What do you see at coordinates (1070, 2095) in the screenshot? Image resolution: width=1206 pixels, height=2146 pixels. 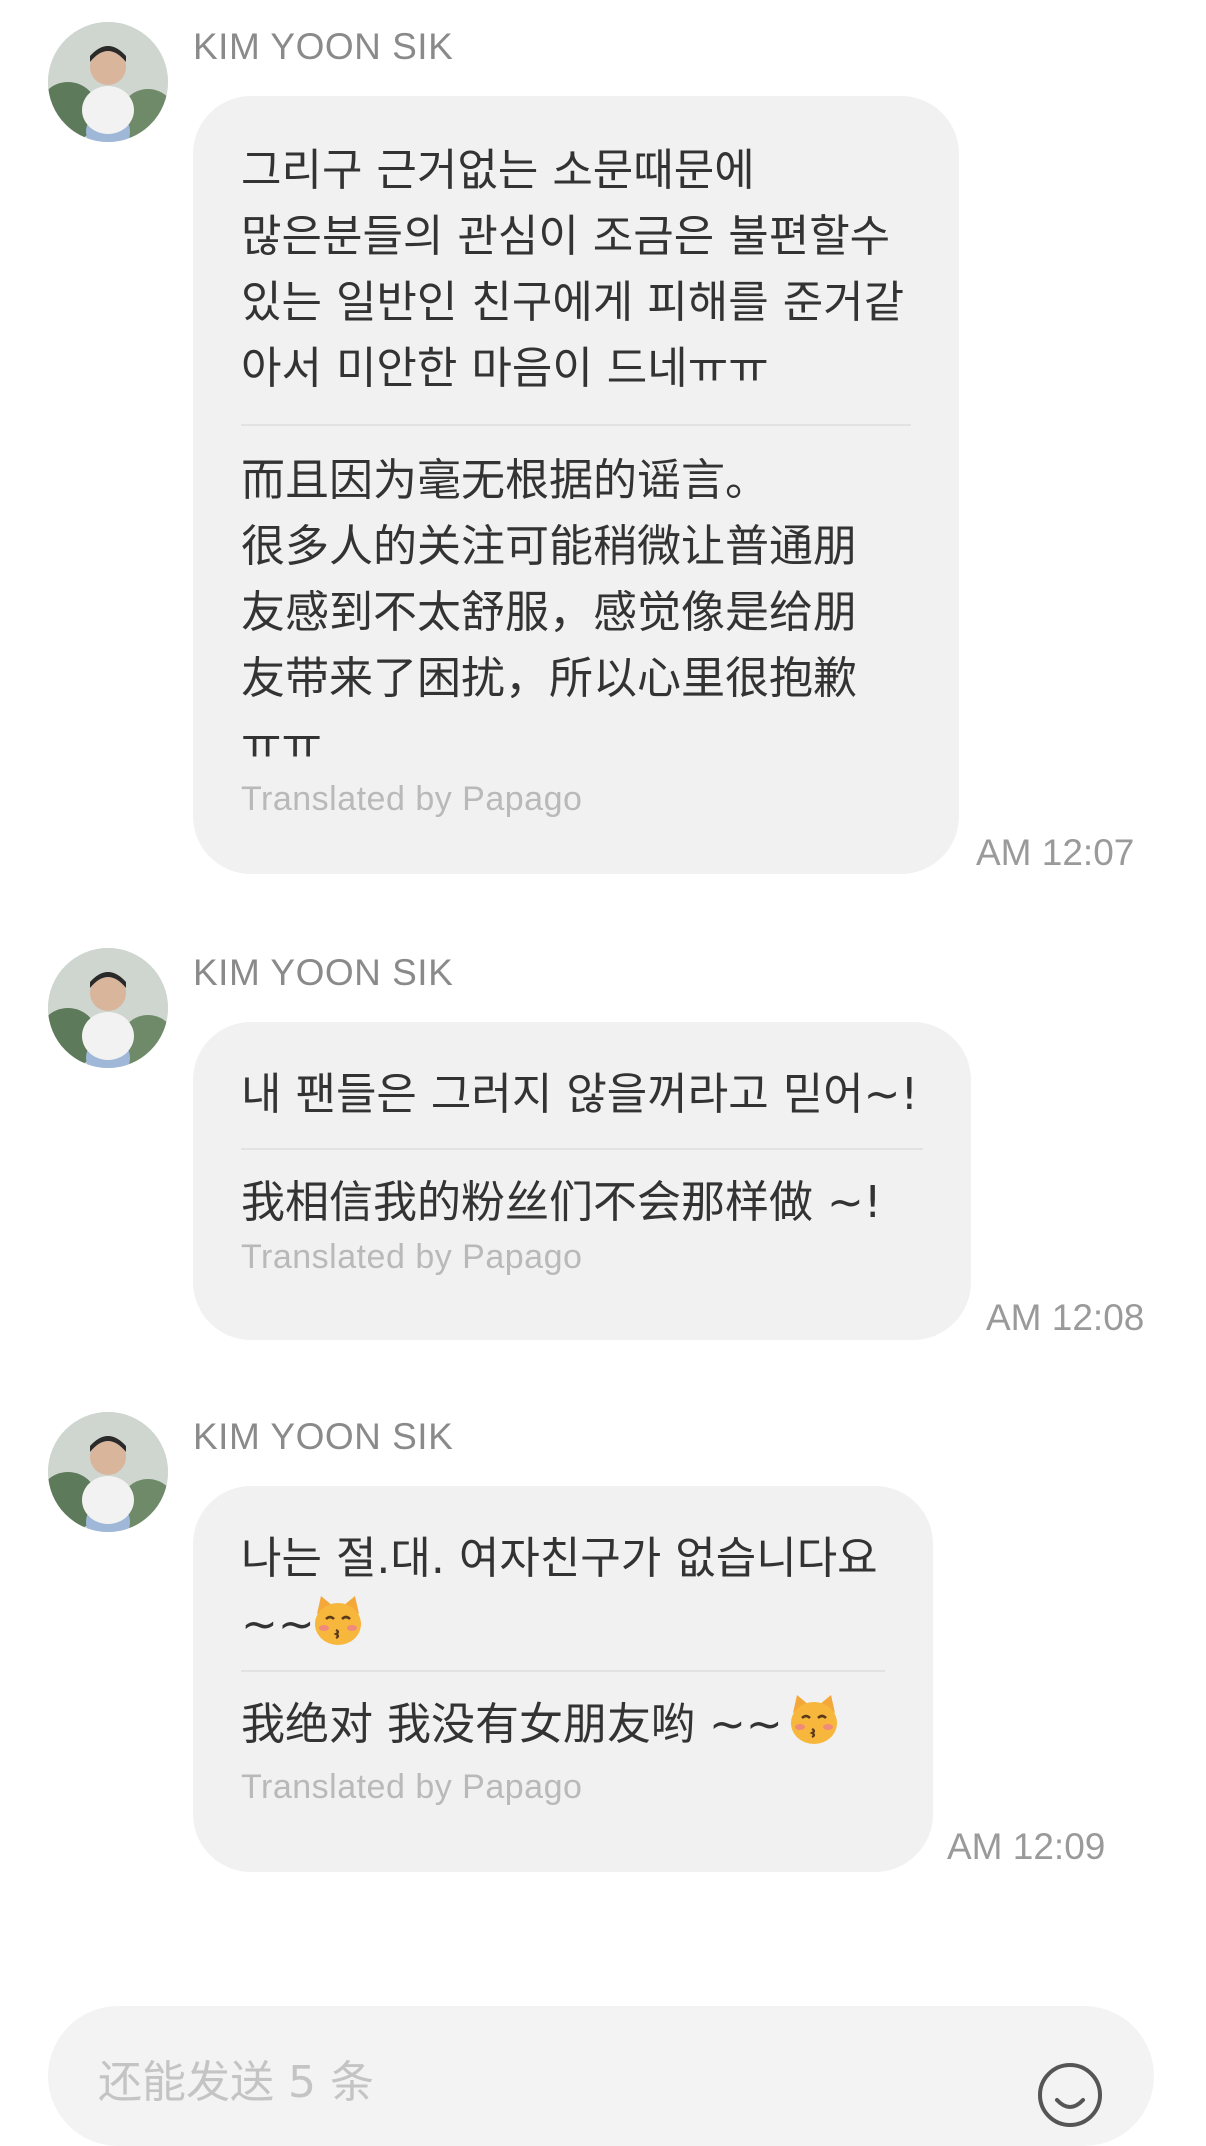 I see `emoji-picker-icon` at bounding box center [1070, 2095].